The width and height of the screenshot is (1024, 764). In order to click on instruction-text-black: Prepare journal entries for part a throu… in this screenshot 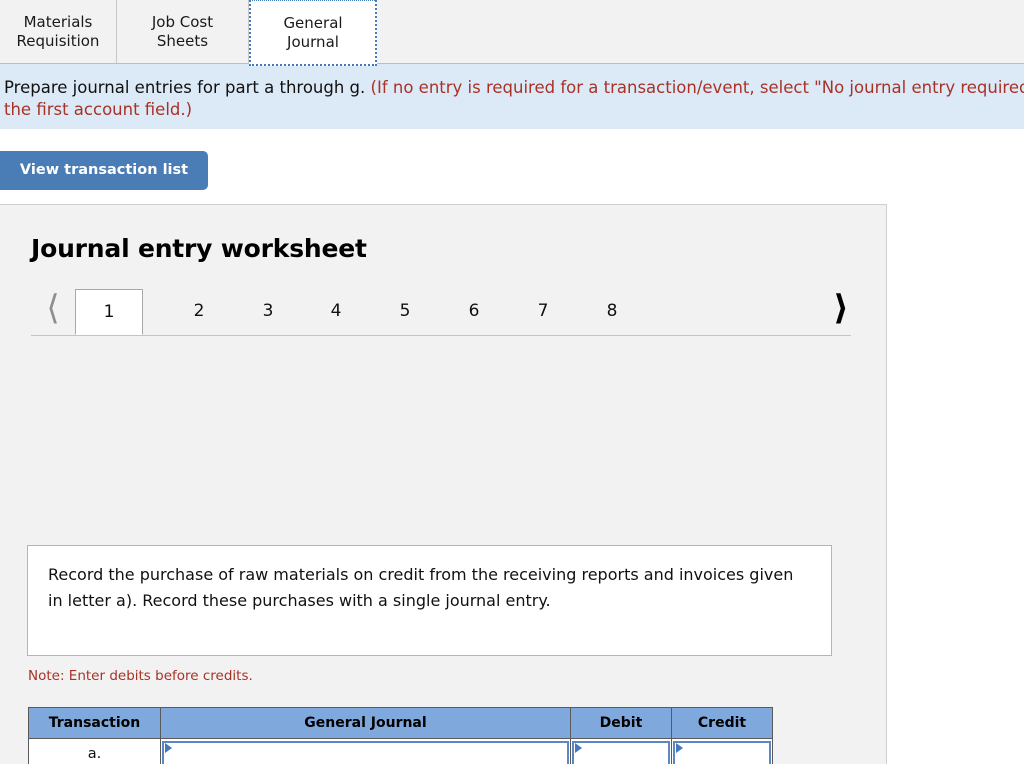, I will do `click(187, 87)`.